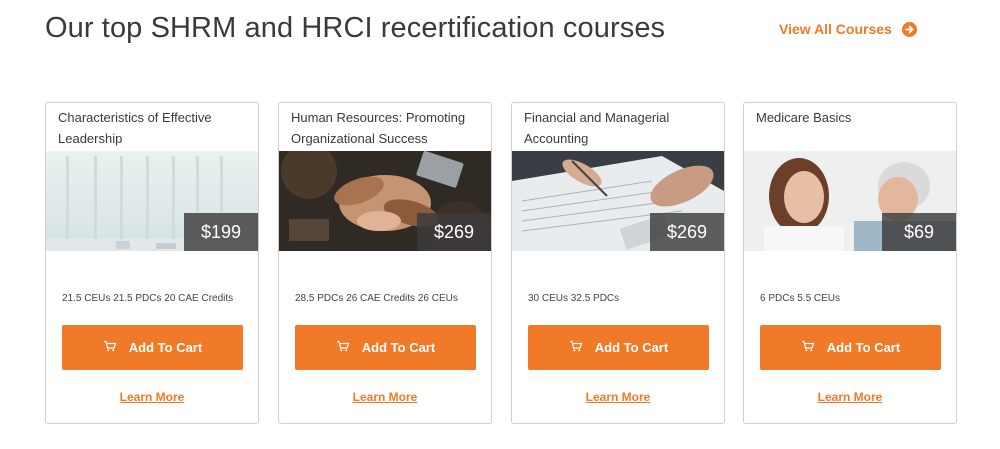 This screenshot has height=449, width=1000. What do you see at coordinates (850, 201) in the screenshot?
I see `course-image-caregiver: $69` at bounding box center [850, 201].